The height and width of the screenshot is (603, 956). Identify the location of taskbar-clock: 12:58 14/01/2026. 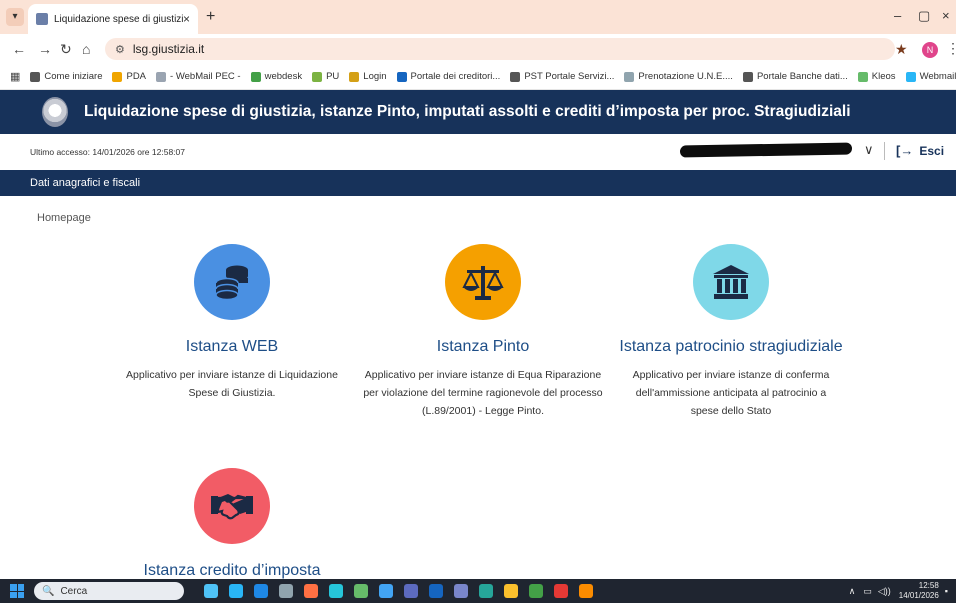
(919, 591).